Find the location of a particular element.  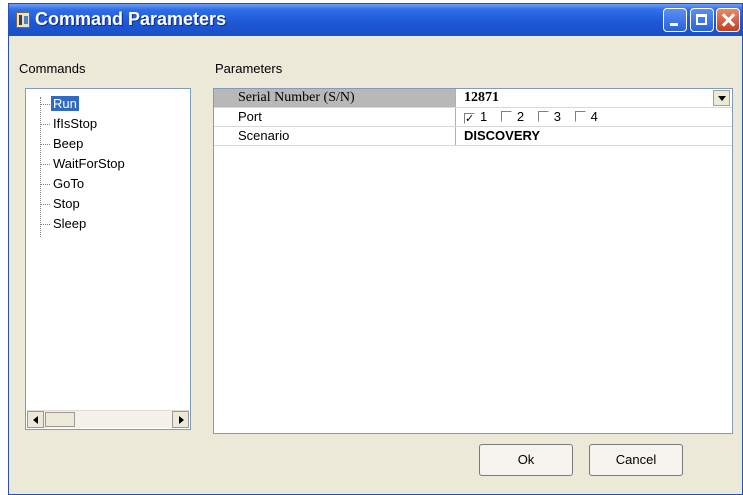

port-2-checkbox is located at coordinates (506, 116).